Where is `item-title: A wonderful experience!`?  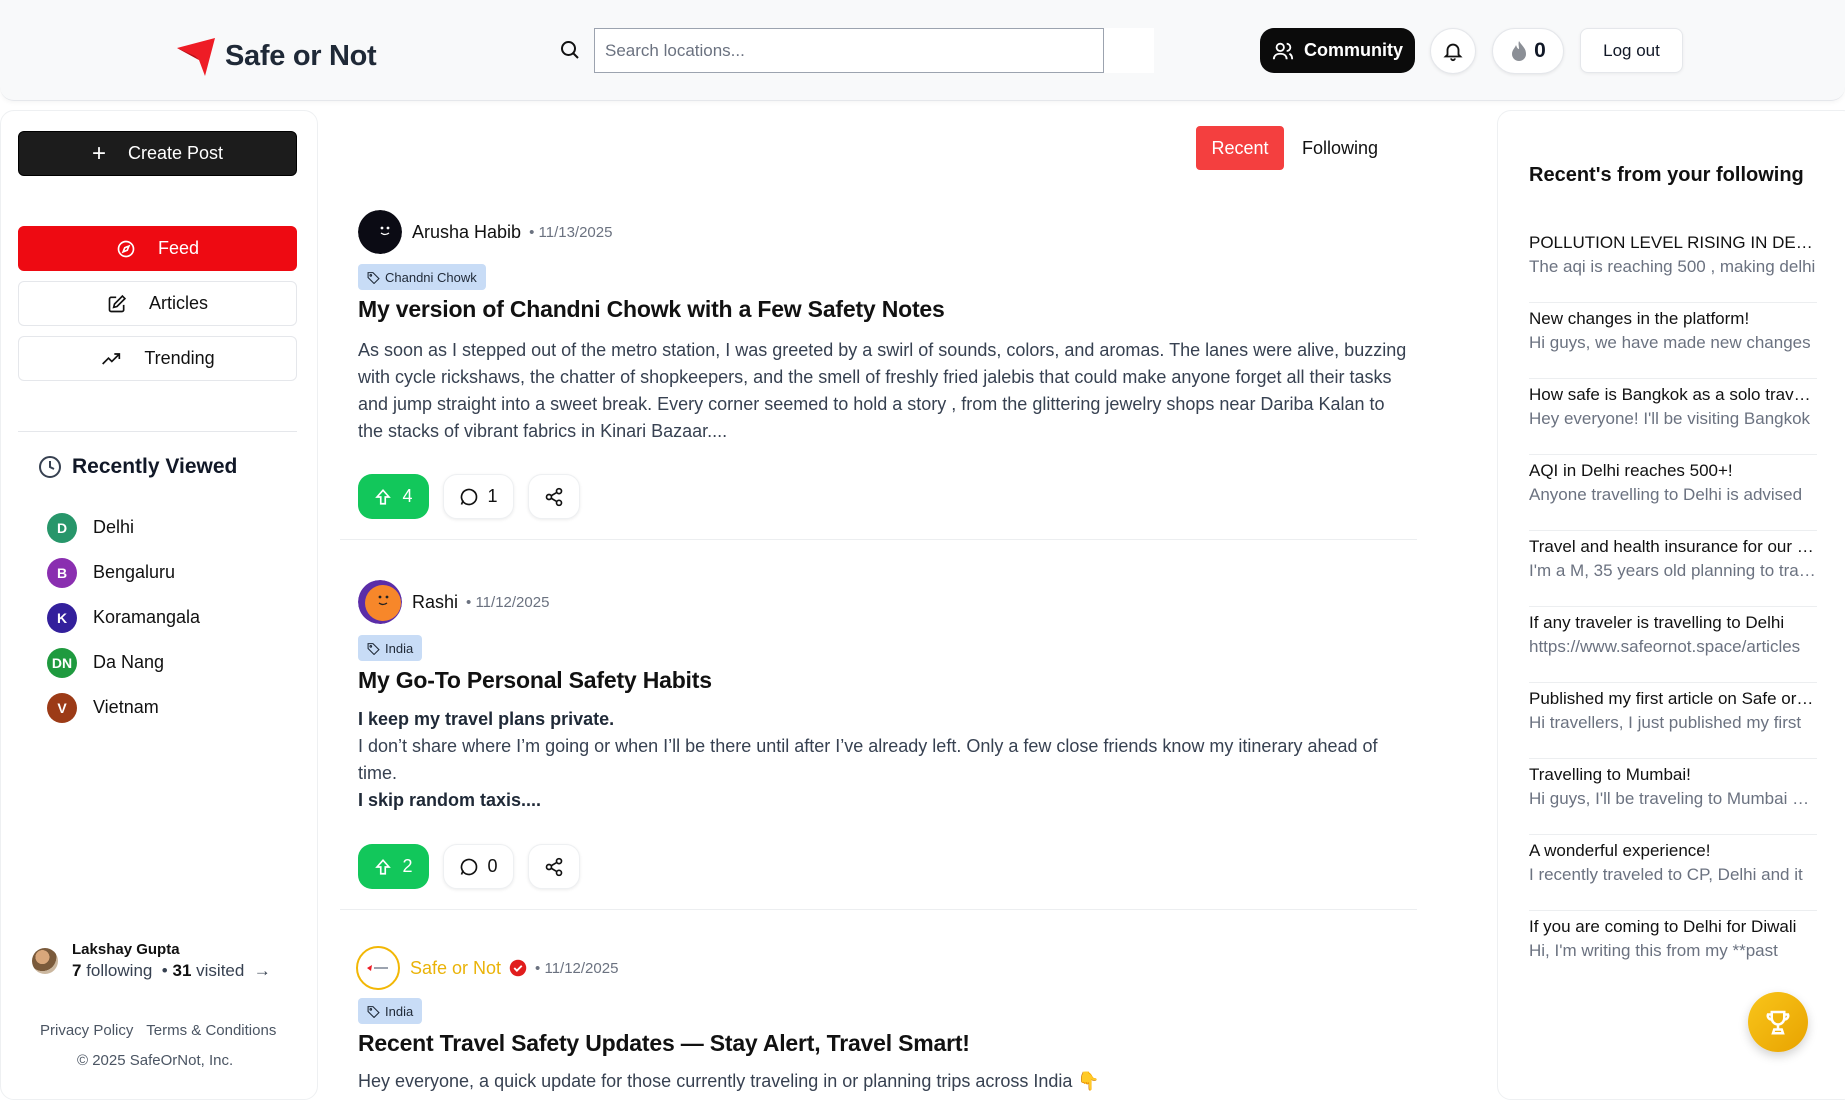
item-title: A wonderful experience! is located at coordinates (1620, 850).